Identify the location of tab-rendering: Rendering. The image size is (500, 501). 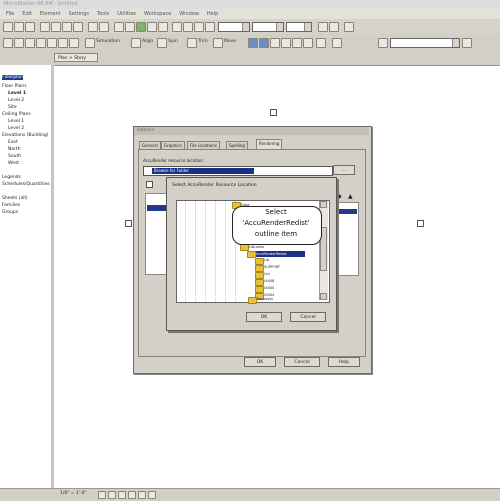
(269, 144).